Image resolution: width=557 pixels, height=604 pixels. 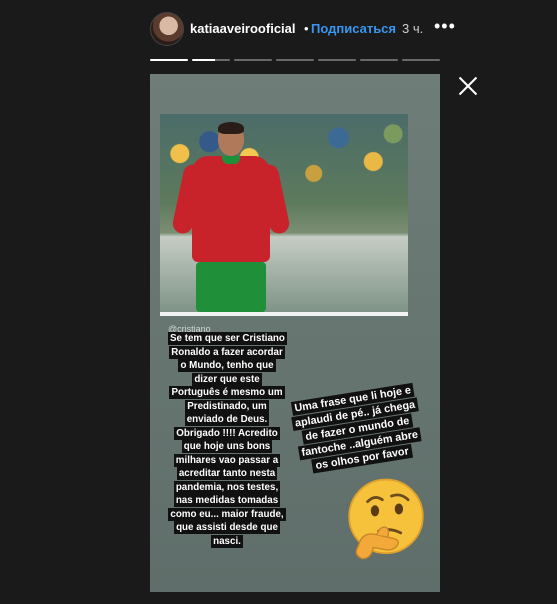 I want to click on close-icon, so click(x=468, y=86).